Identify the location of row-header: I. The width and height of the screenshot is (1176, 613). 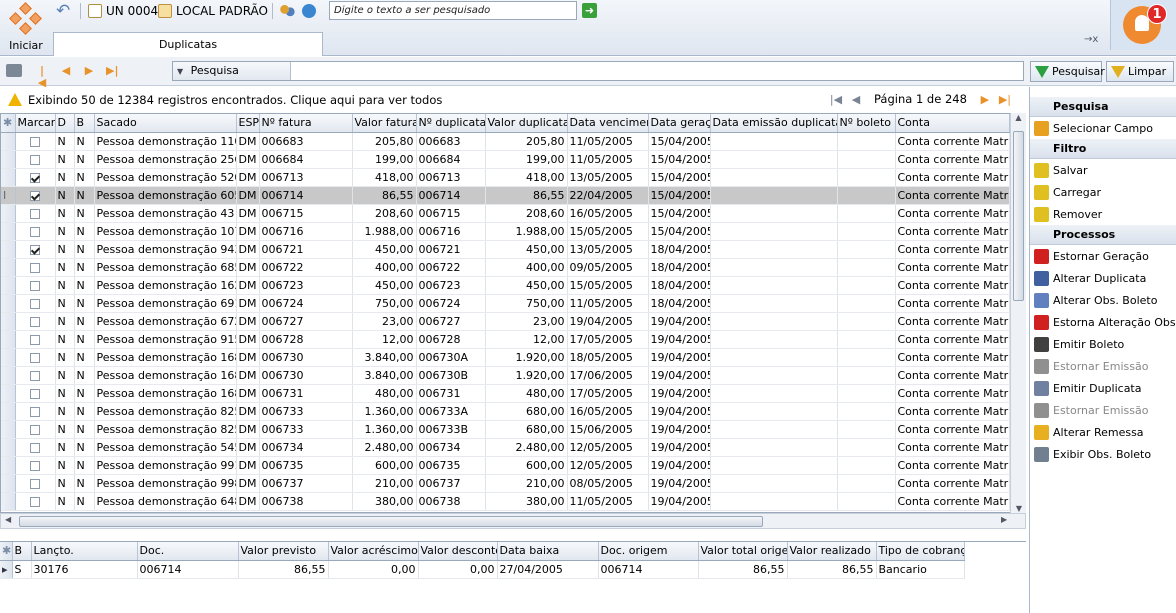
(8, 195).